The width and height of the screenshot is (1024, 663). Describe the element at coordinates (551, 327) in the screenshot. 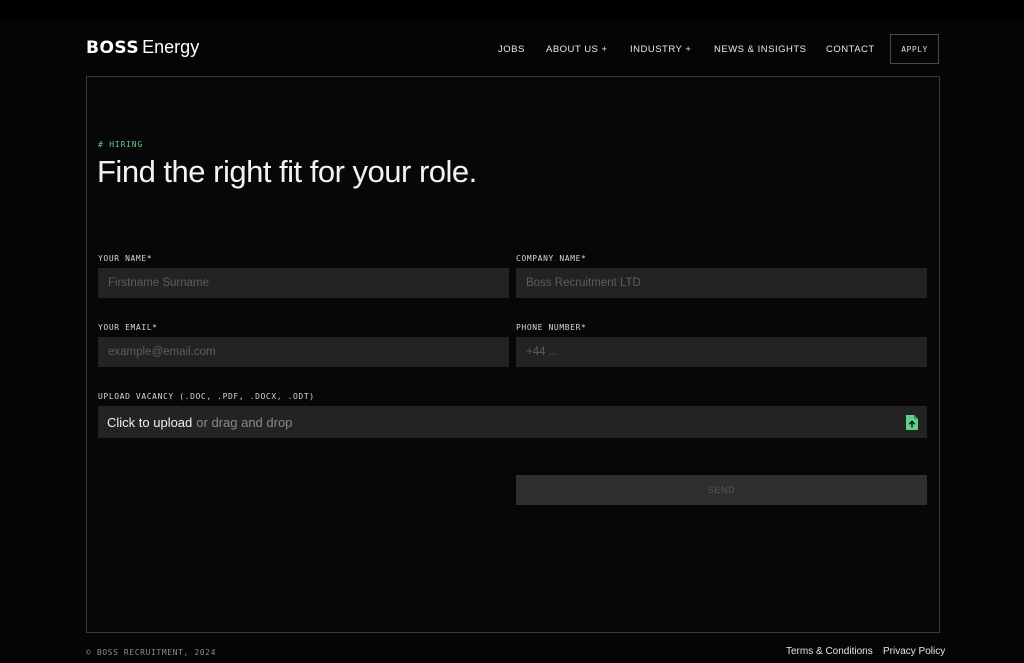

I see `phone-label: PHONE NUMBER*` at that location.